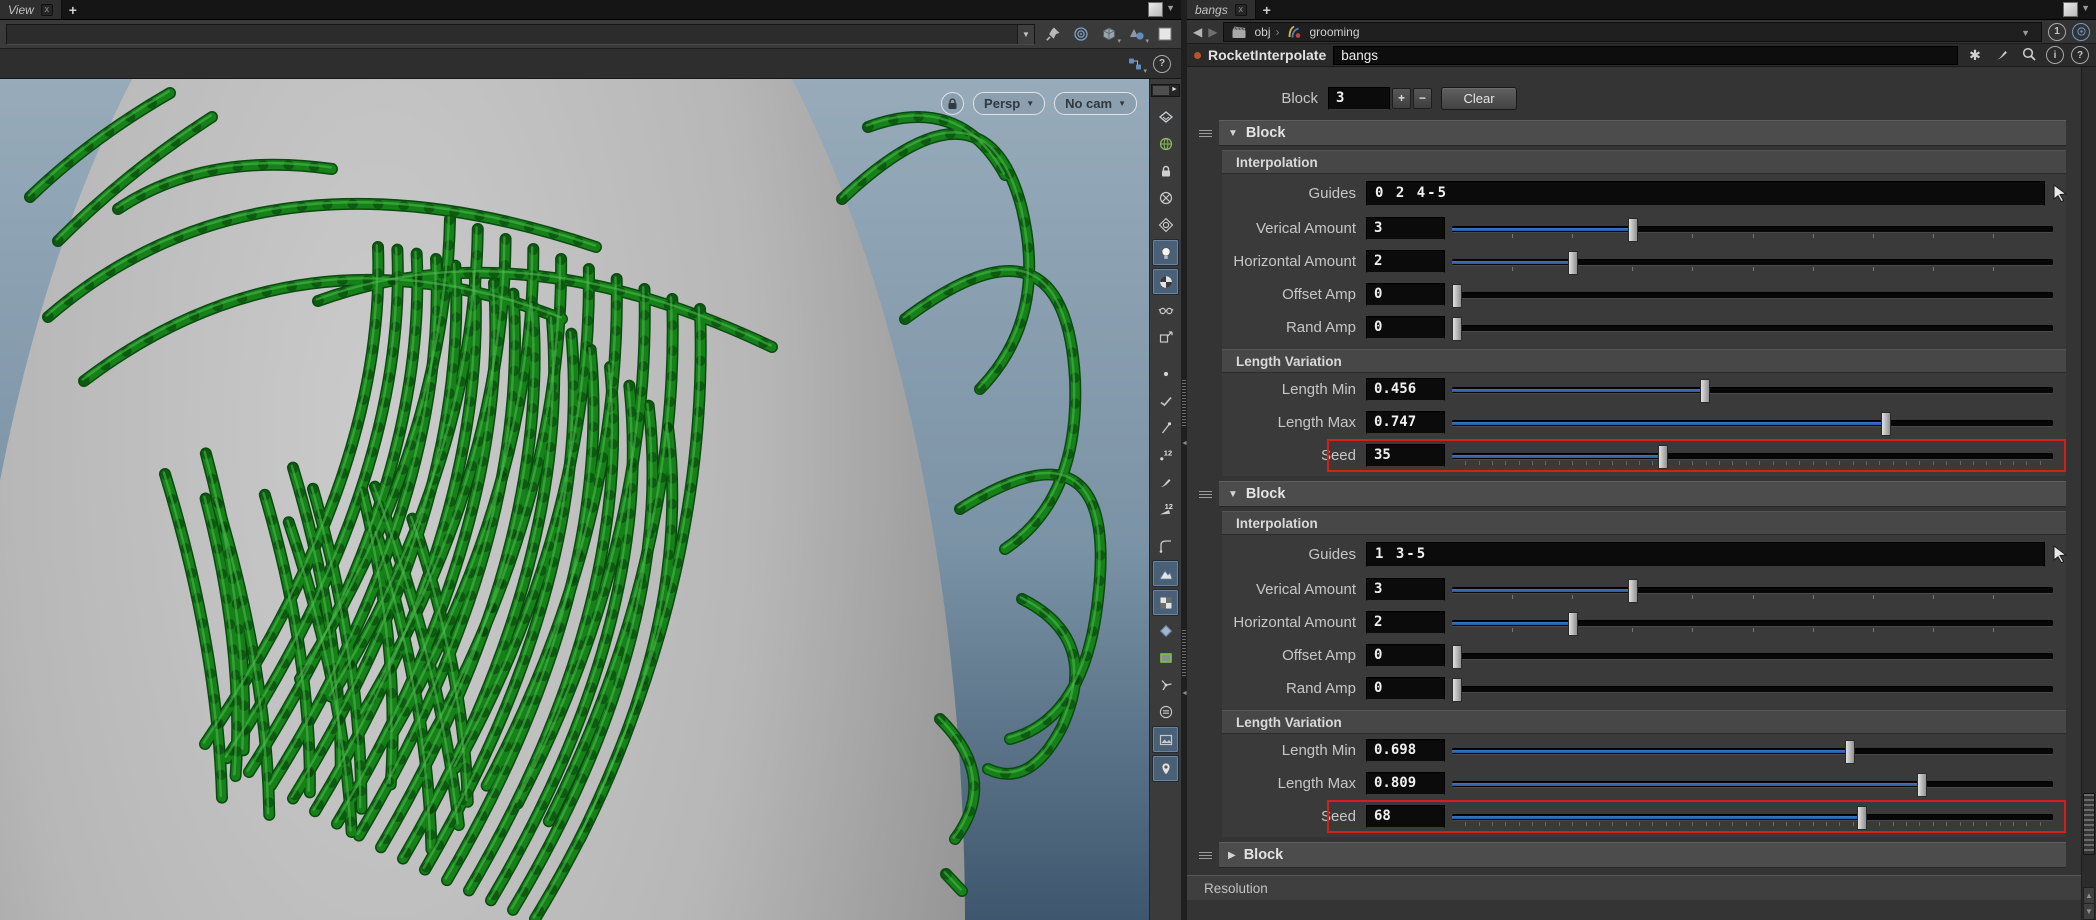 The image size is (2096, 920). What do you see at coordinates (1165, 684) in the screenshot?
I see `fan-icon` at bounding box center [1165, 684].